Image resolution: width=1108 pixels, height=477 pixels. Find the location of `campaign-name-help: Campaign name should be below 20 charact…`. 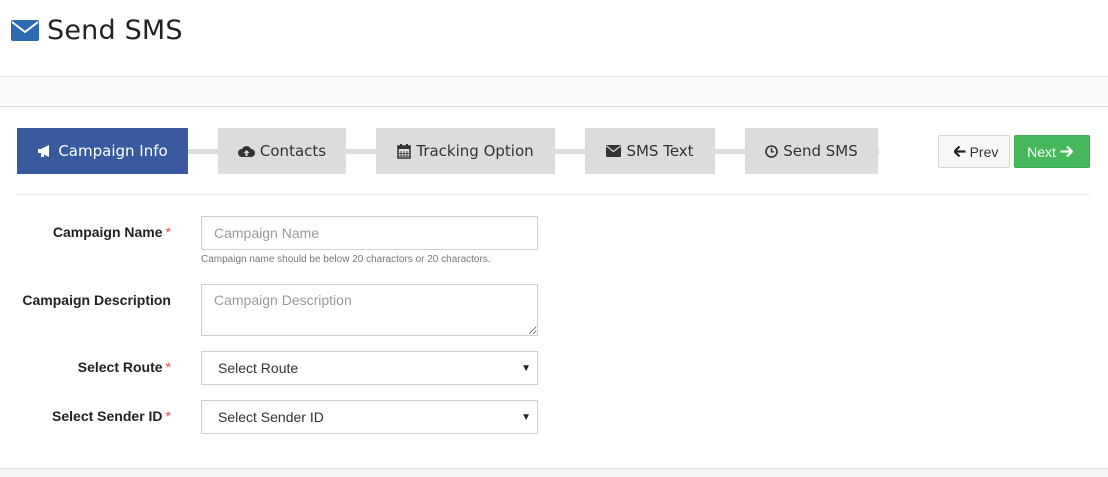

campaign-name-help: Campaign name should be below 20 charact… is located at coordinates (346, 259).